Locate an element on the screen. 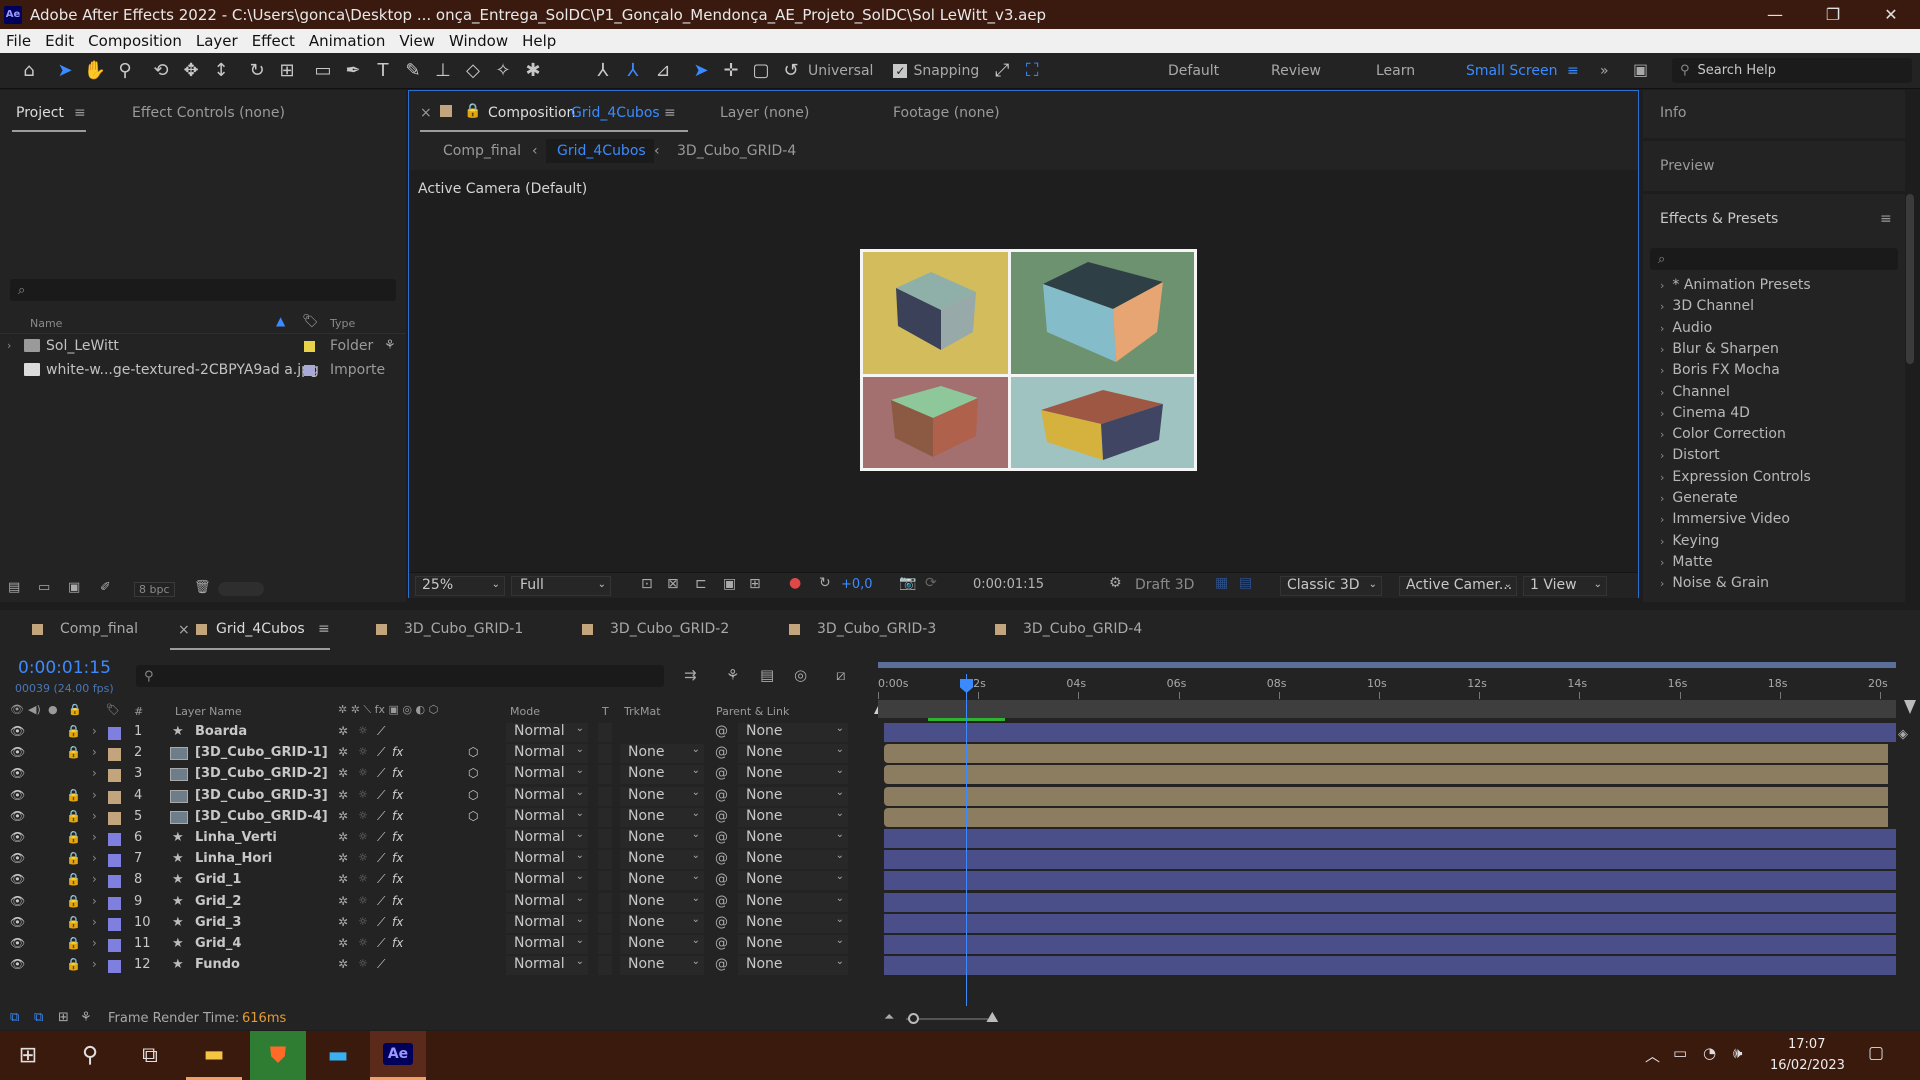  layer-name: Grid_3 is located at coordinates (218, 922).